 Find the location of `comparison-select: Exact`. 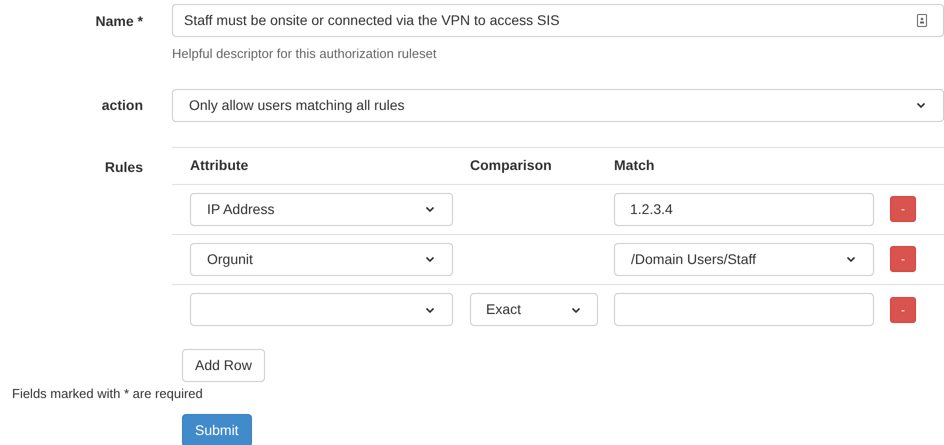

comparison-select: Exact is located at coordinates (534, 309).